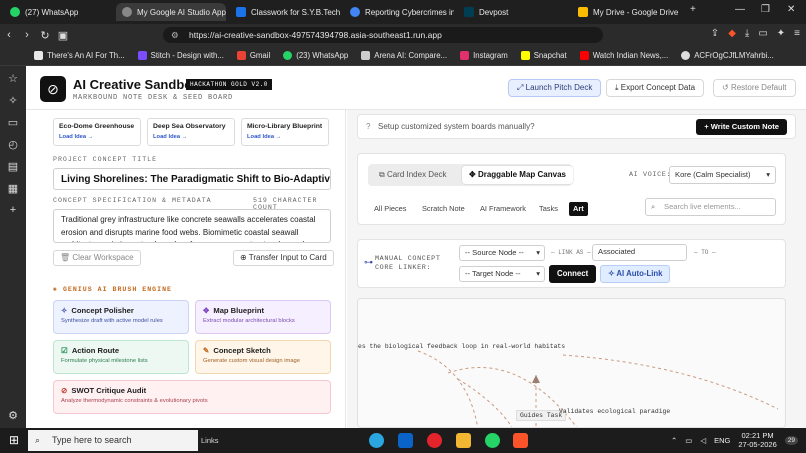 Image resolution: width=806 pixels, height=453 pixels. Describe the element at coordinates (443, 209) in the screenshot. I see `filter-scratch-note: Scratch Note` at that location.